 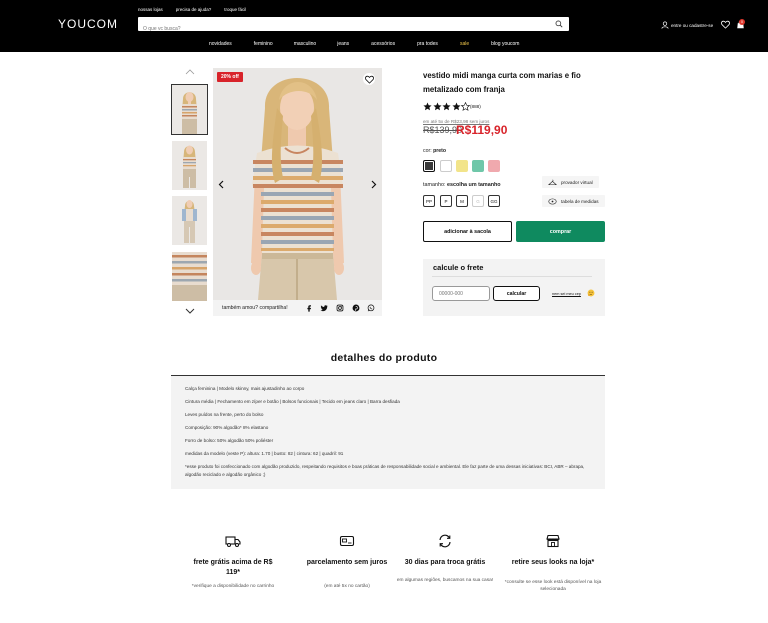 I want to click on chevron-down-icon, so click(x=190, y=311).